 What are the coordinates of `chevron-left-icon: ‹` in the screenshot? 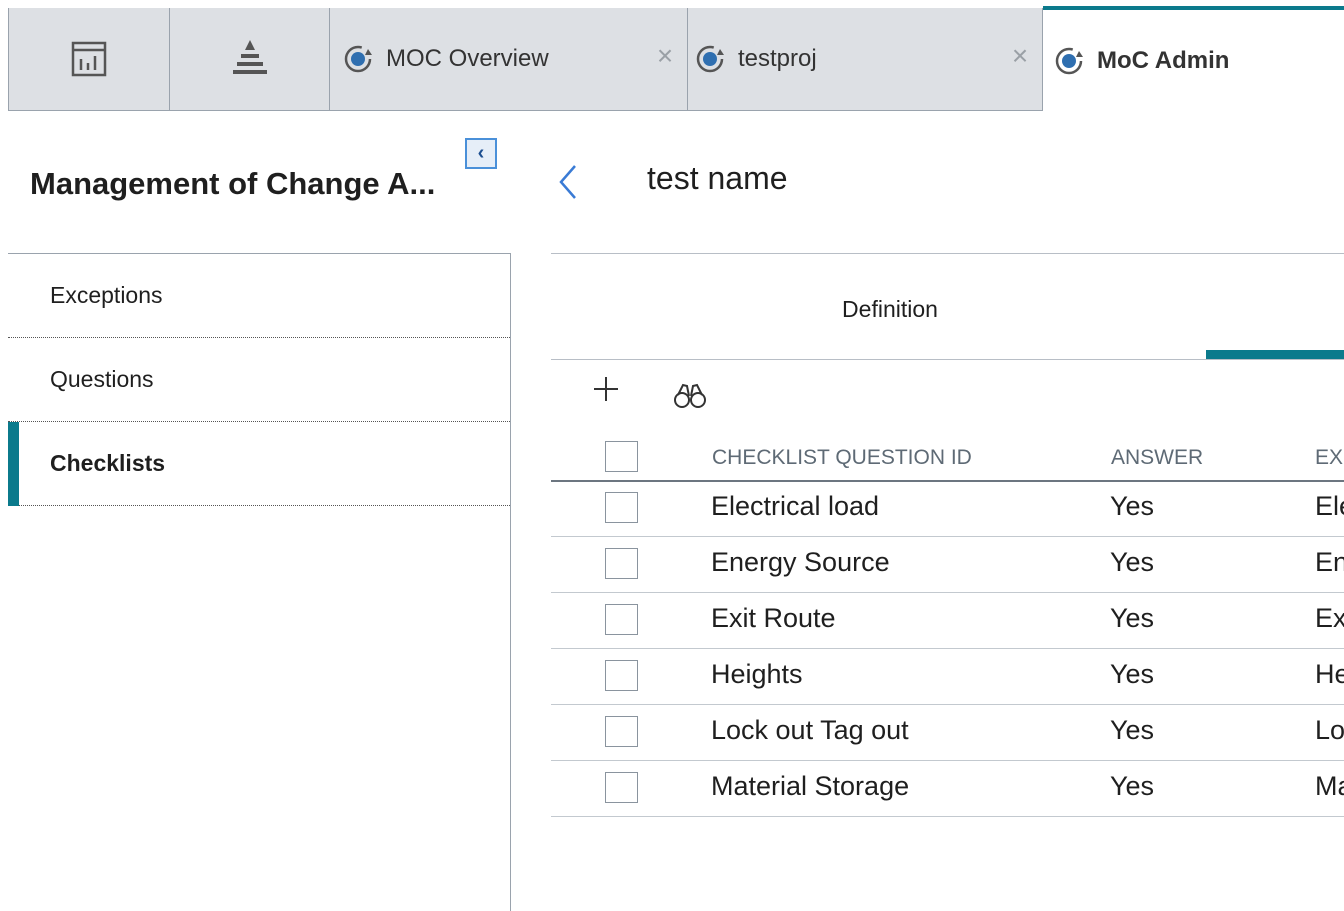 It's located at (481, 153).